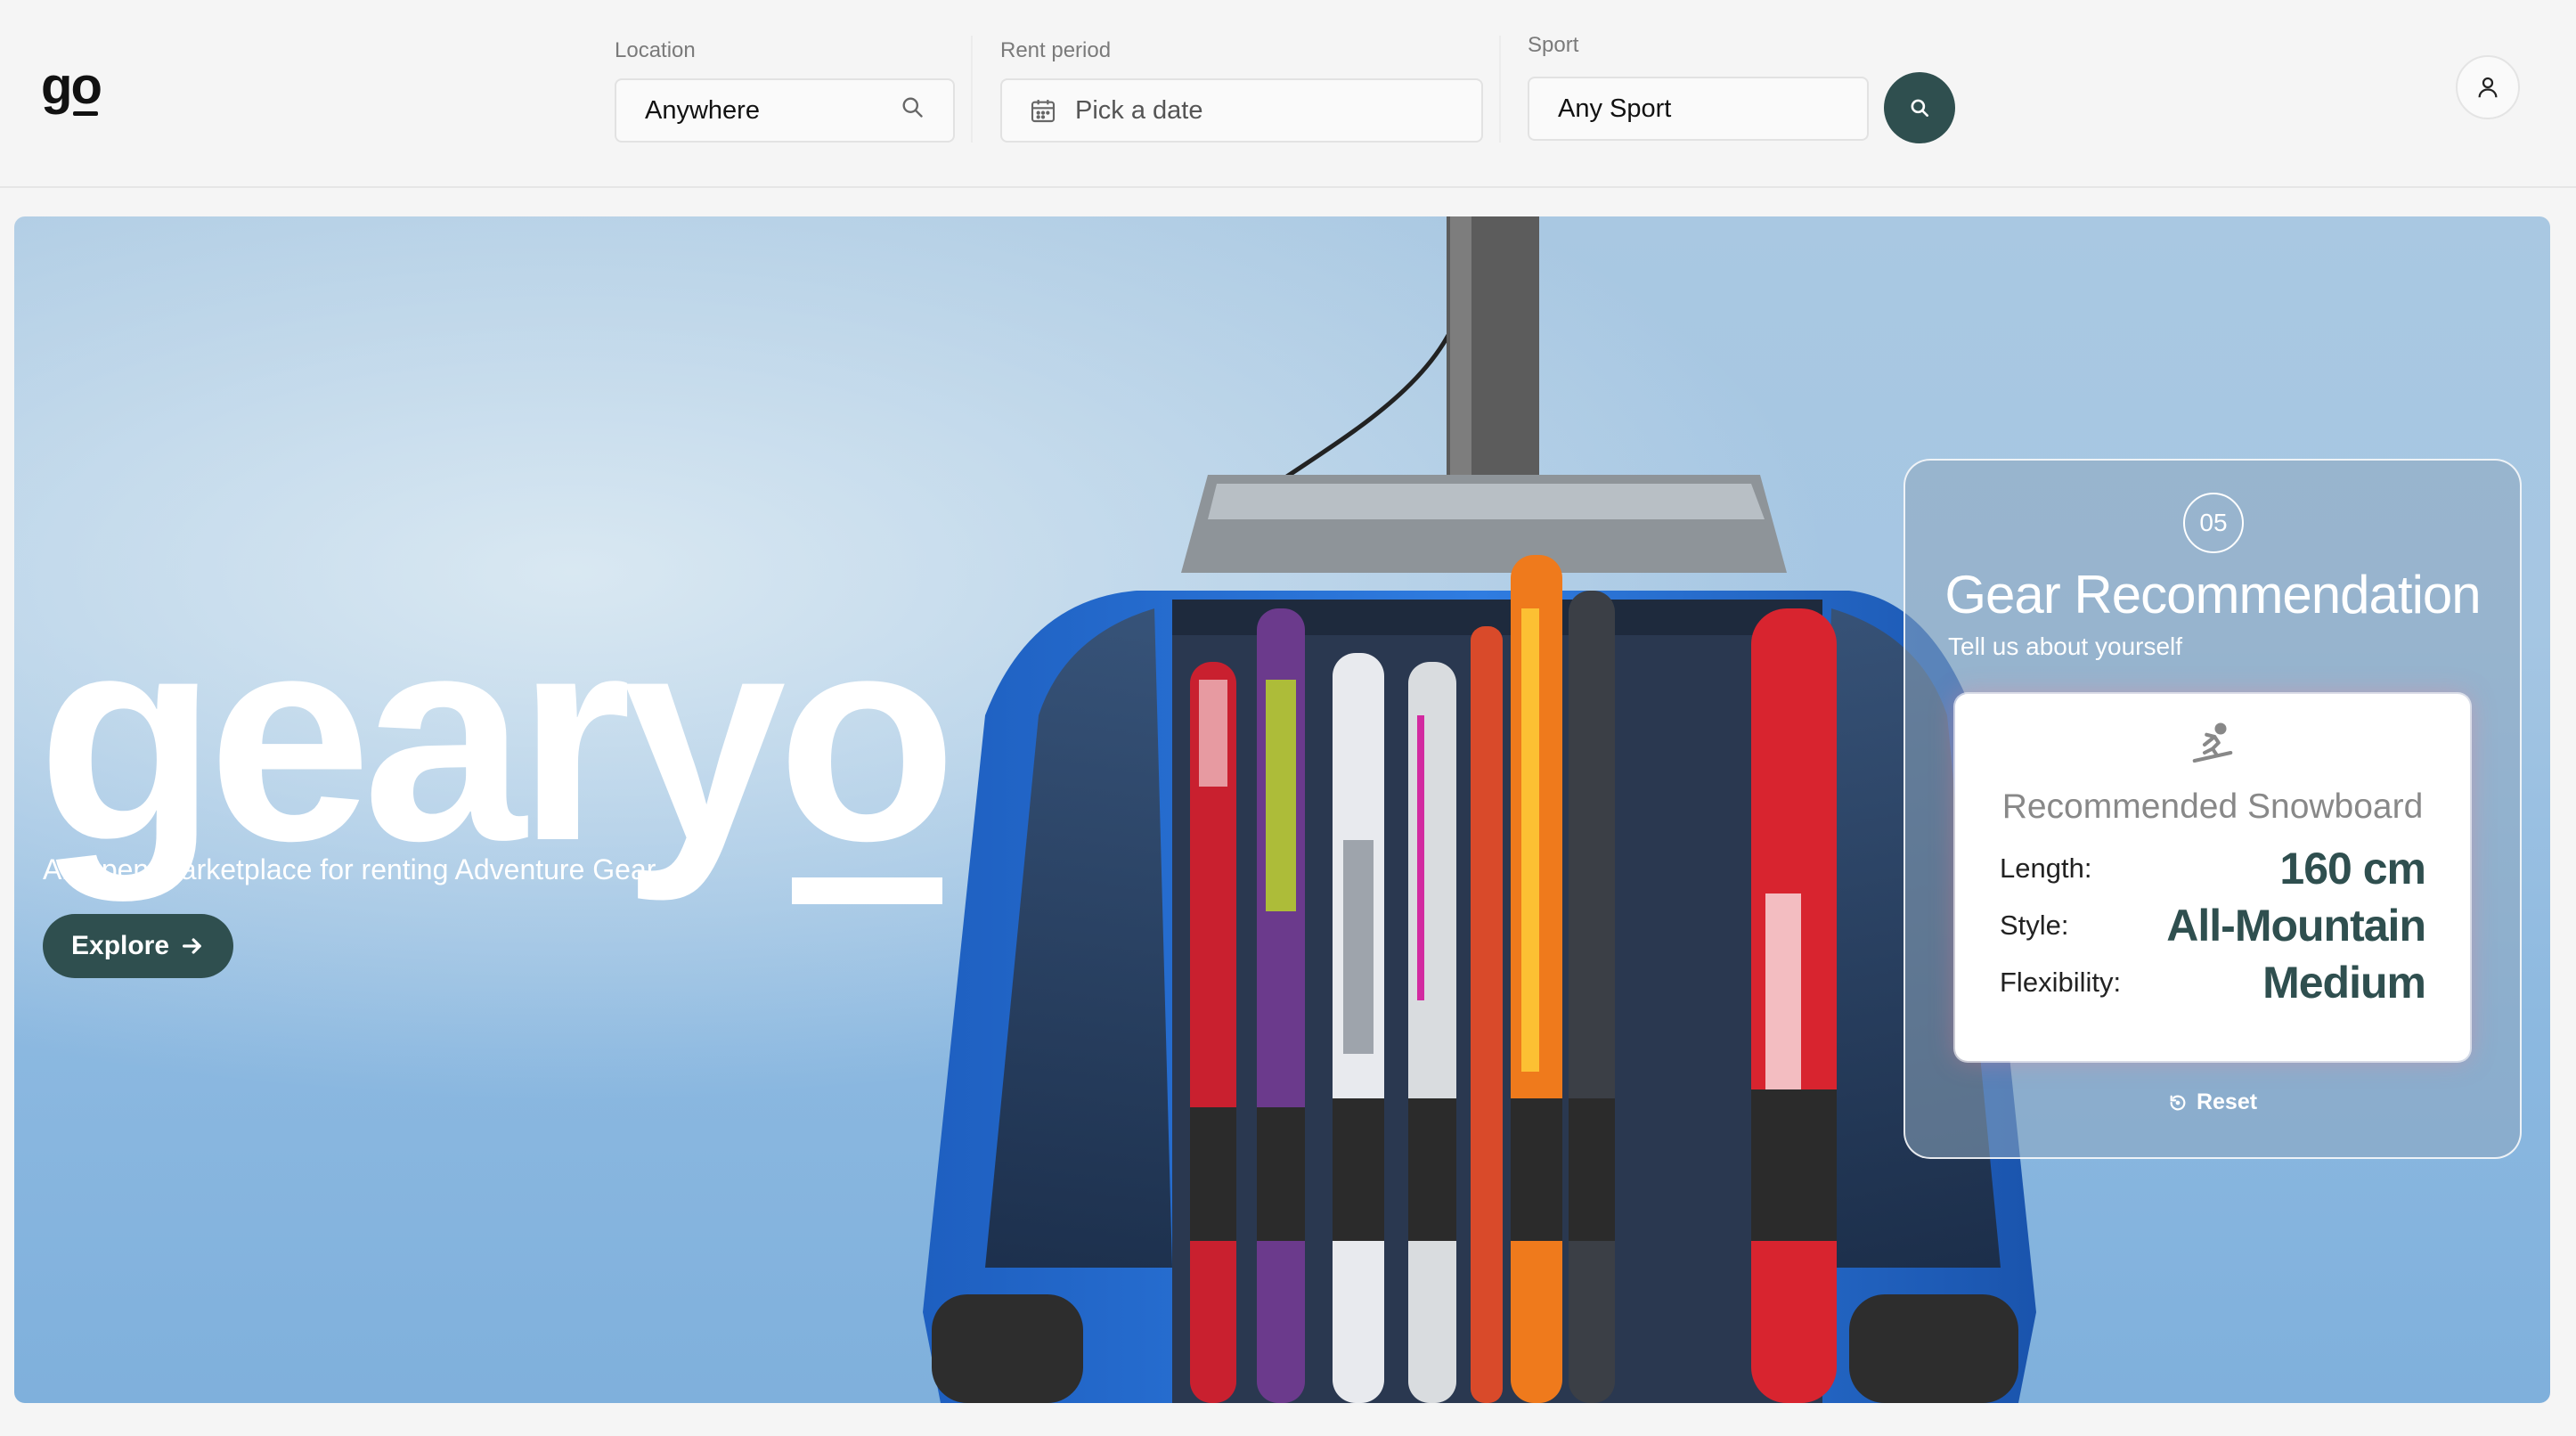 This screenshot has width=2576, height=1436. What do you see at coordinates (121, 945) in the screenshot?
I see `explore-button-label: Explore` at bounding box center [121, 945].